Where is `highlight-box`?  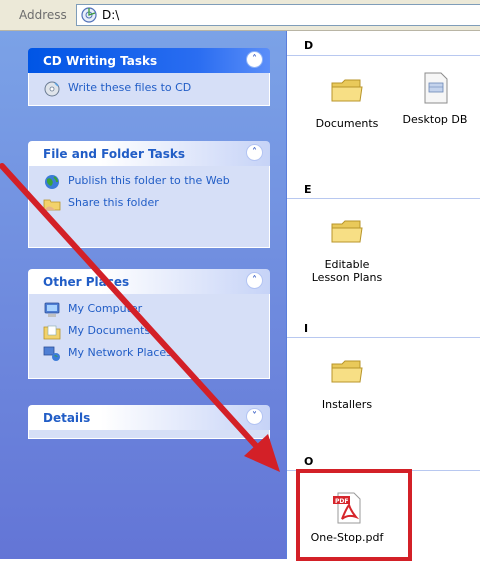
highlight-box is located at coordinates (354, 515).